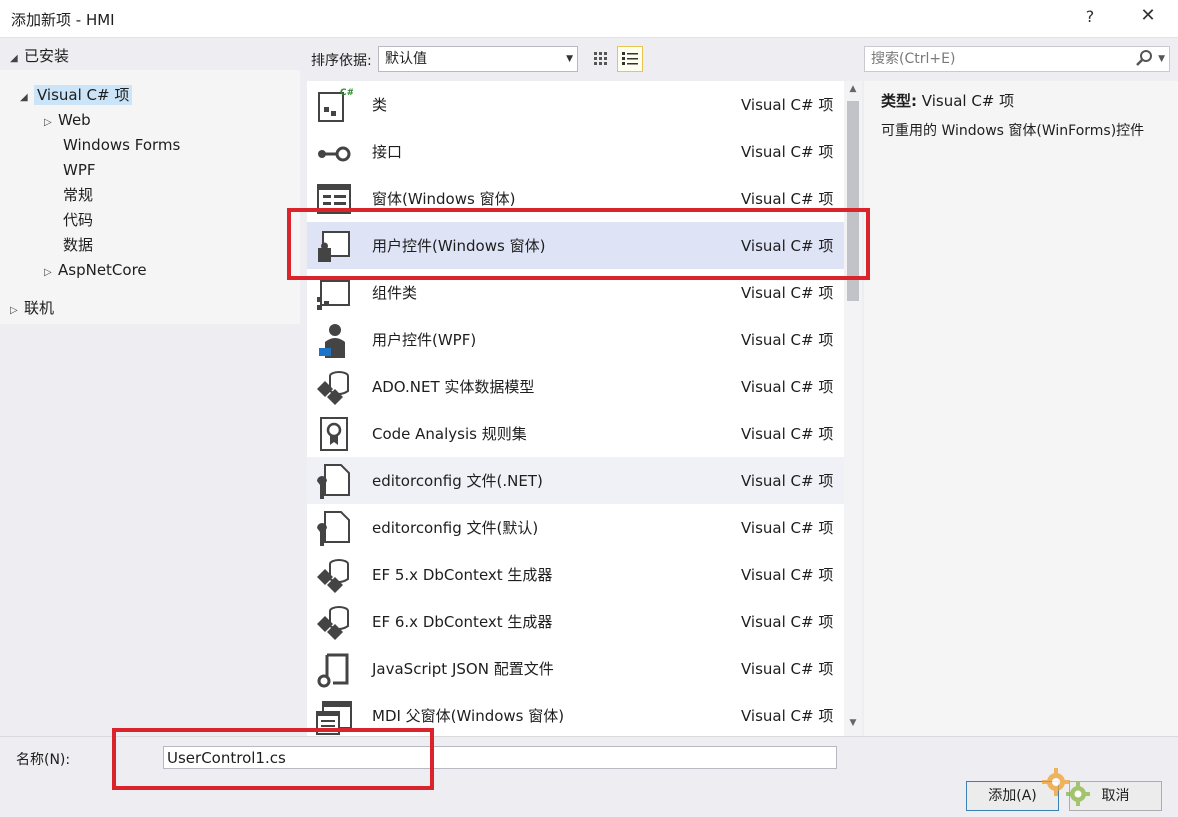 The height and width of the screenshot is (817, 1178). Describe the element at coordinates (444, 199) in the screenshot. I see `item-name: 窗体(Windows 窗体)` at that location.